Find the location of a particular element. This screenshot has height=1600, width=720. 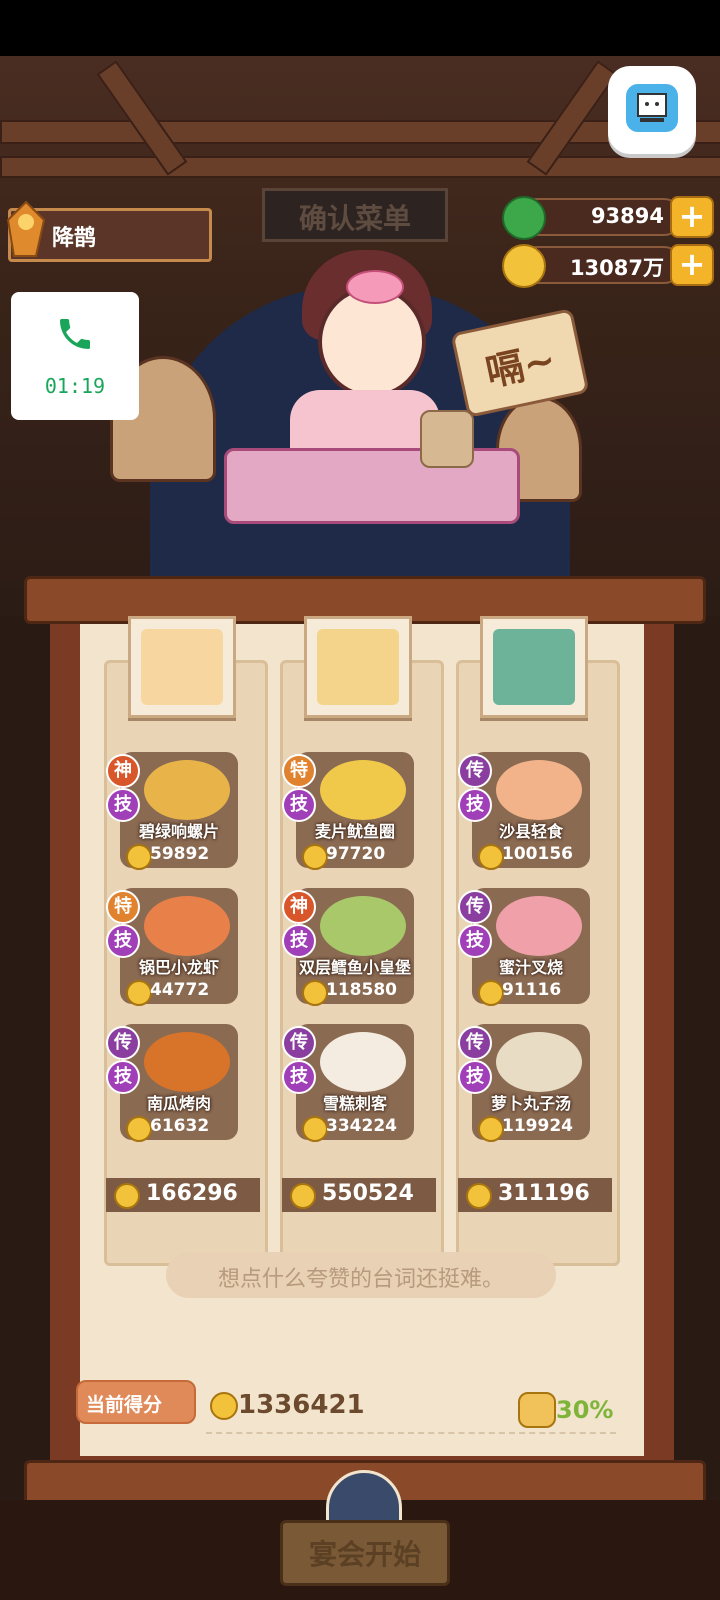

column-total-value: 311196 is located at coordinates (544, 1193).